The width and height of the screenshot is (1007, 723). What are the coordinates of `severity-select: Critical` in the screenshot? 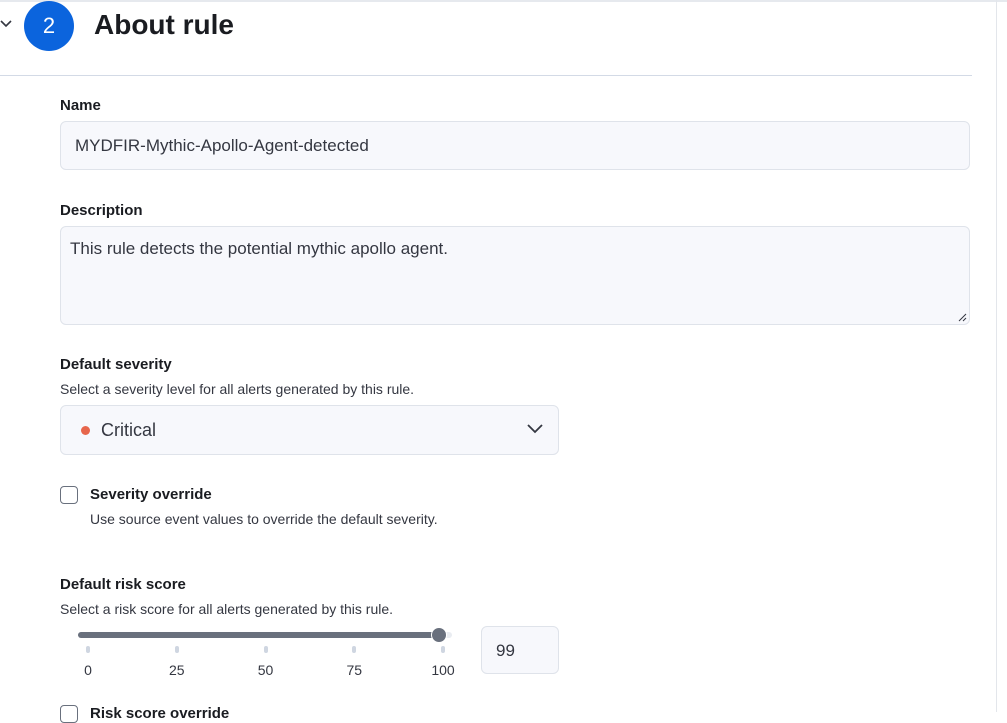 It's located at (309, 430).